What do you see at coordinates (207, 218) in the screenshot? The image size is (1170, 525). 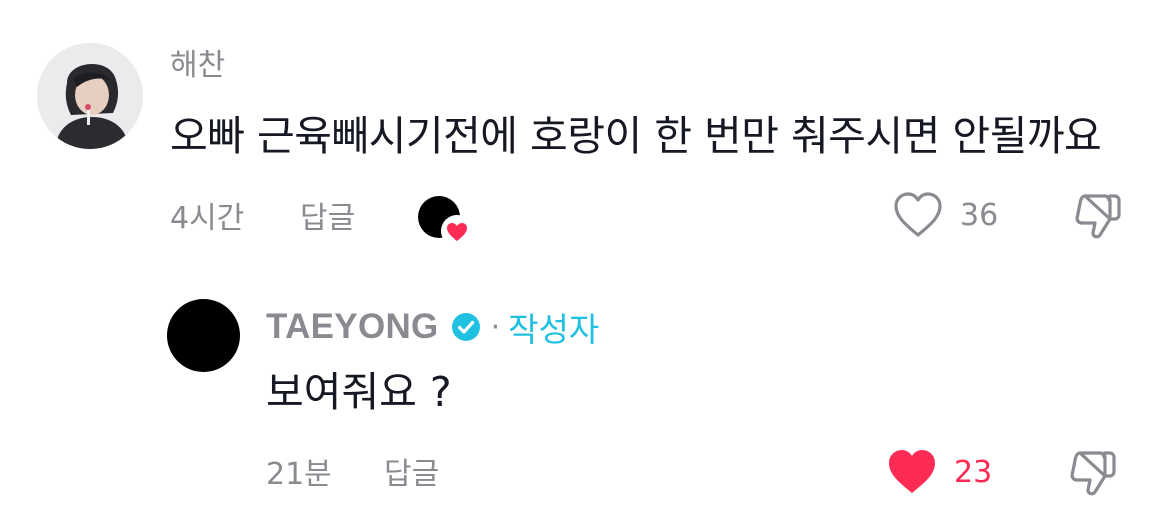 I see `comment-timestamp: 4시간` at bounding box center [207, 218].